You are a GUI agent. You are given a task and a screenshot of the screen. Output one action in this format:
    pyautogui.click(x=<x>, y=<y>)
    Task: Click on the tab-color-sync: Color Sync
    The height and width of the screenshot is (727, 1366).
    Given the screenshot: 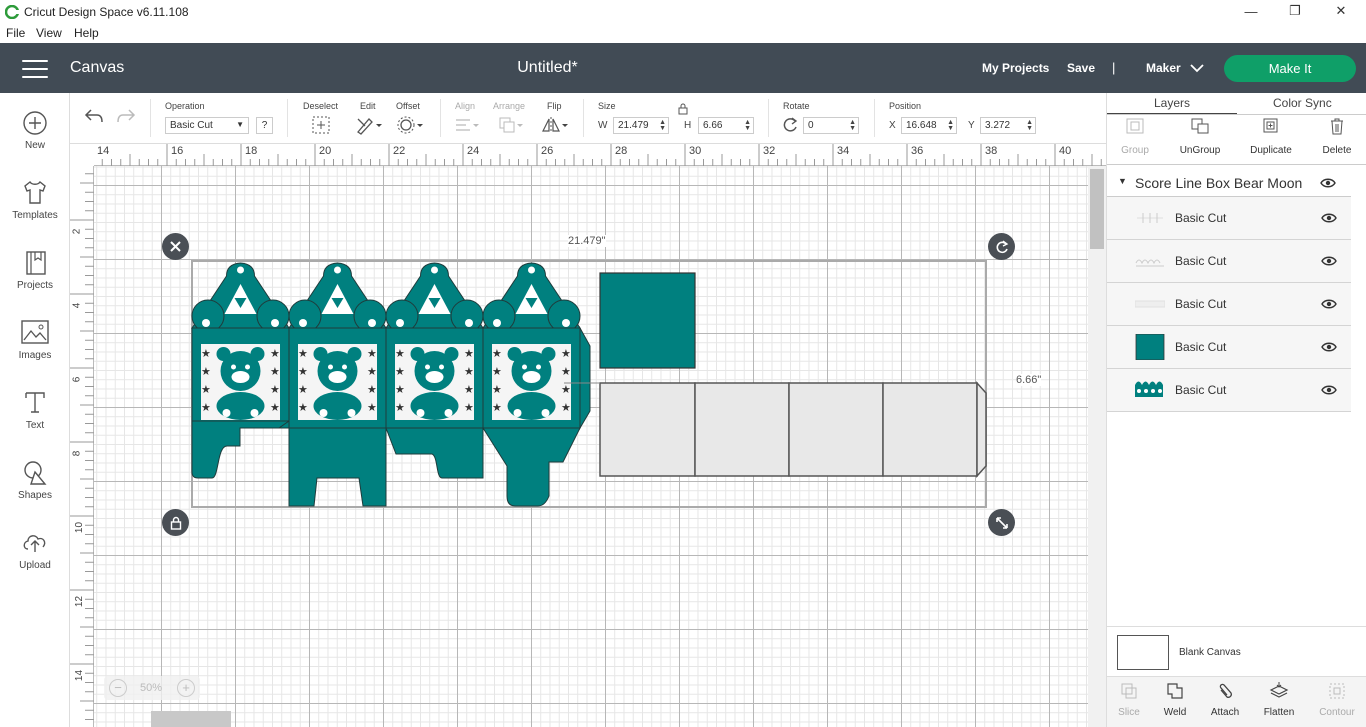 What is the action you would take?
    pyautogui.click(x=1302, y=103)
    